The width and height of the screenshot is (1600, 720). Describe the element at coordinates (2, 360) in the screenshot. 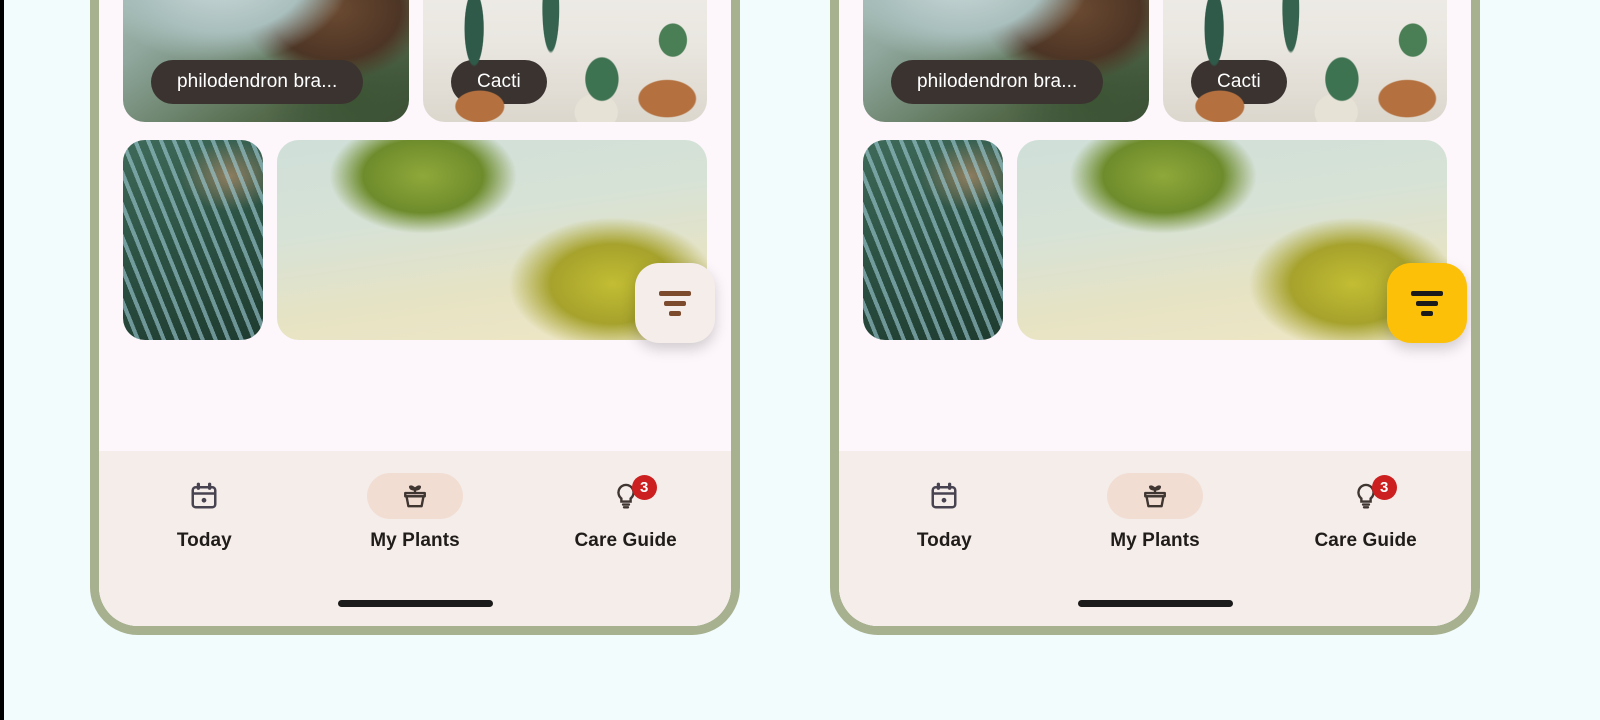

I see `canvas-edge-strip` at that location.